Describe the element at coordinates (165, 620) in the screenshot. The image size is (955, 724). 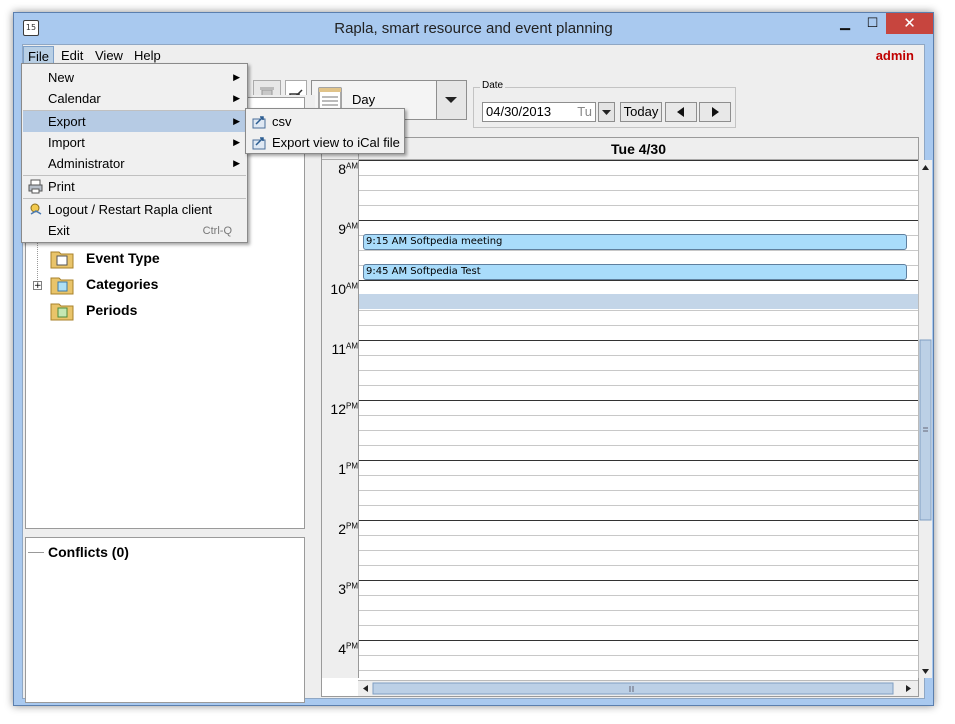
I see `conflicts-panel: Conflicts (0)` at that location.